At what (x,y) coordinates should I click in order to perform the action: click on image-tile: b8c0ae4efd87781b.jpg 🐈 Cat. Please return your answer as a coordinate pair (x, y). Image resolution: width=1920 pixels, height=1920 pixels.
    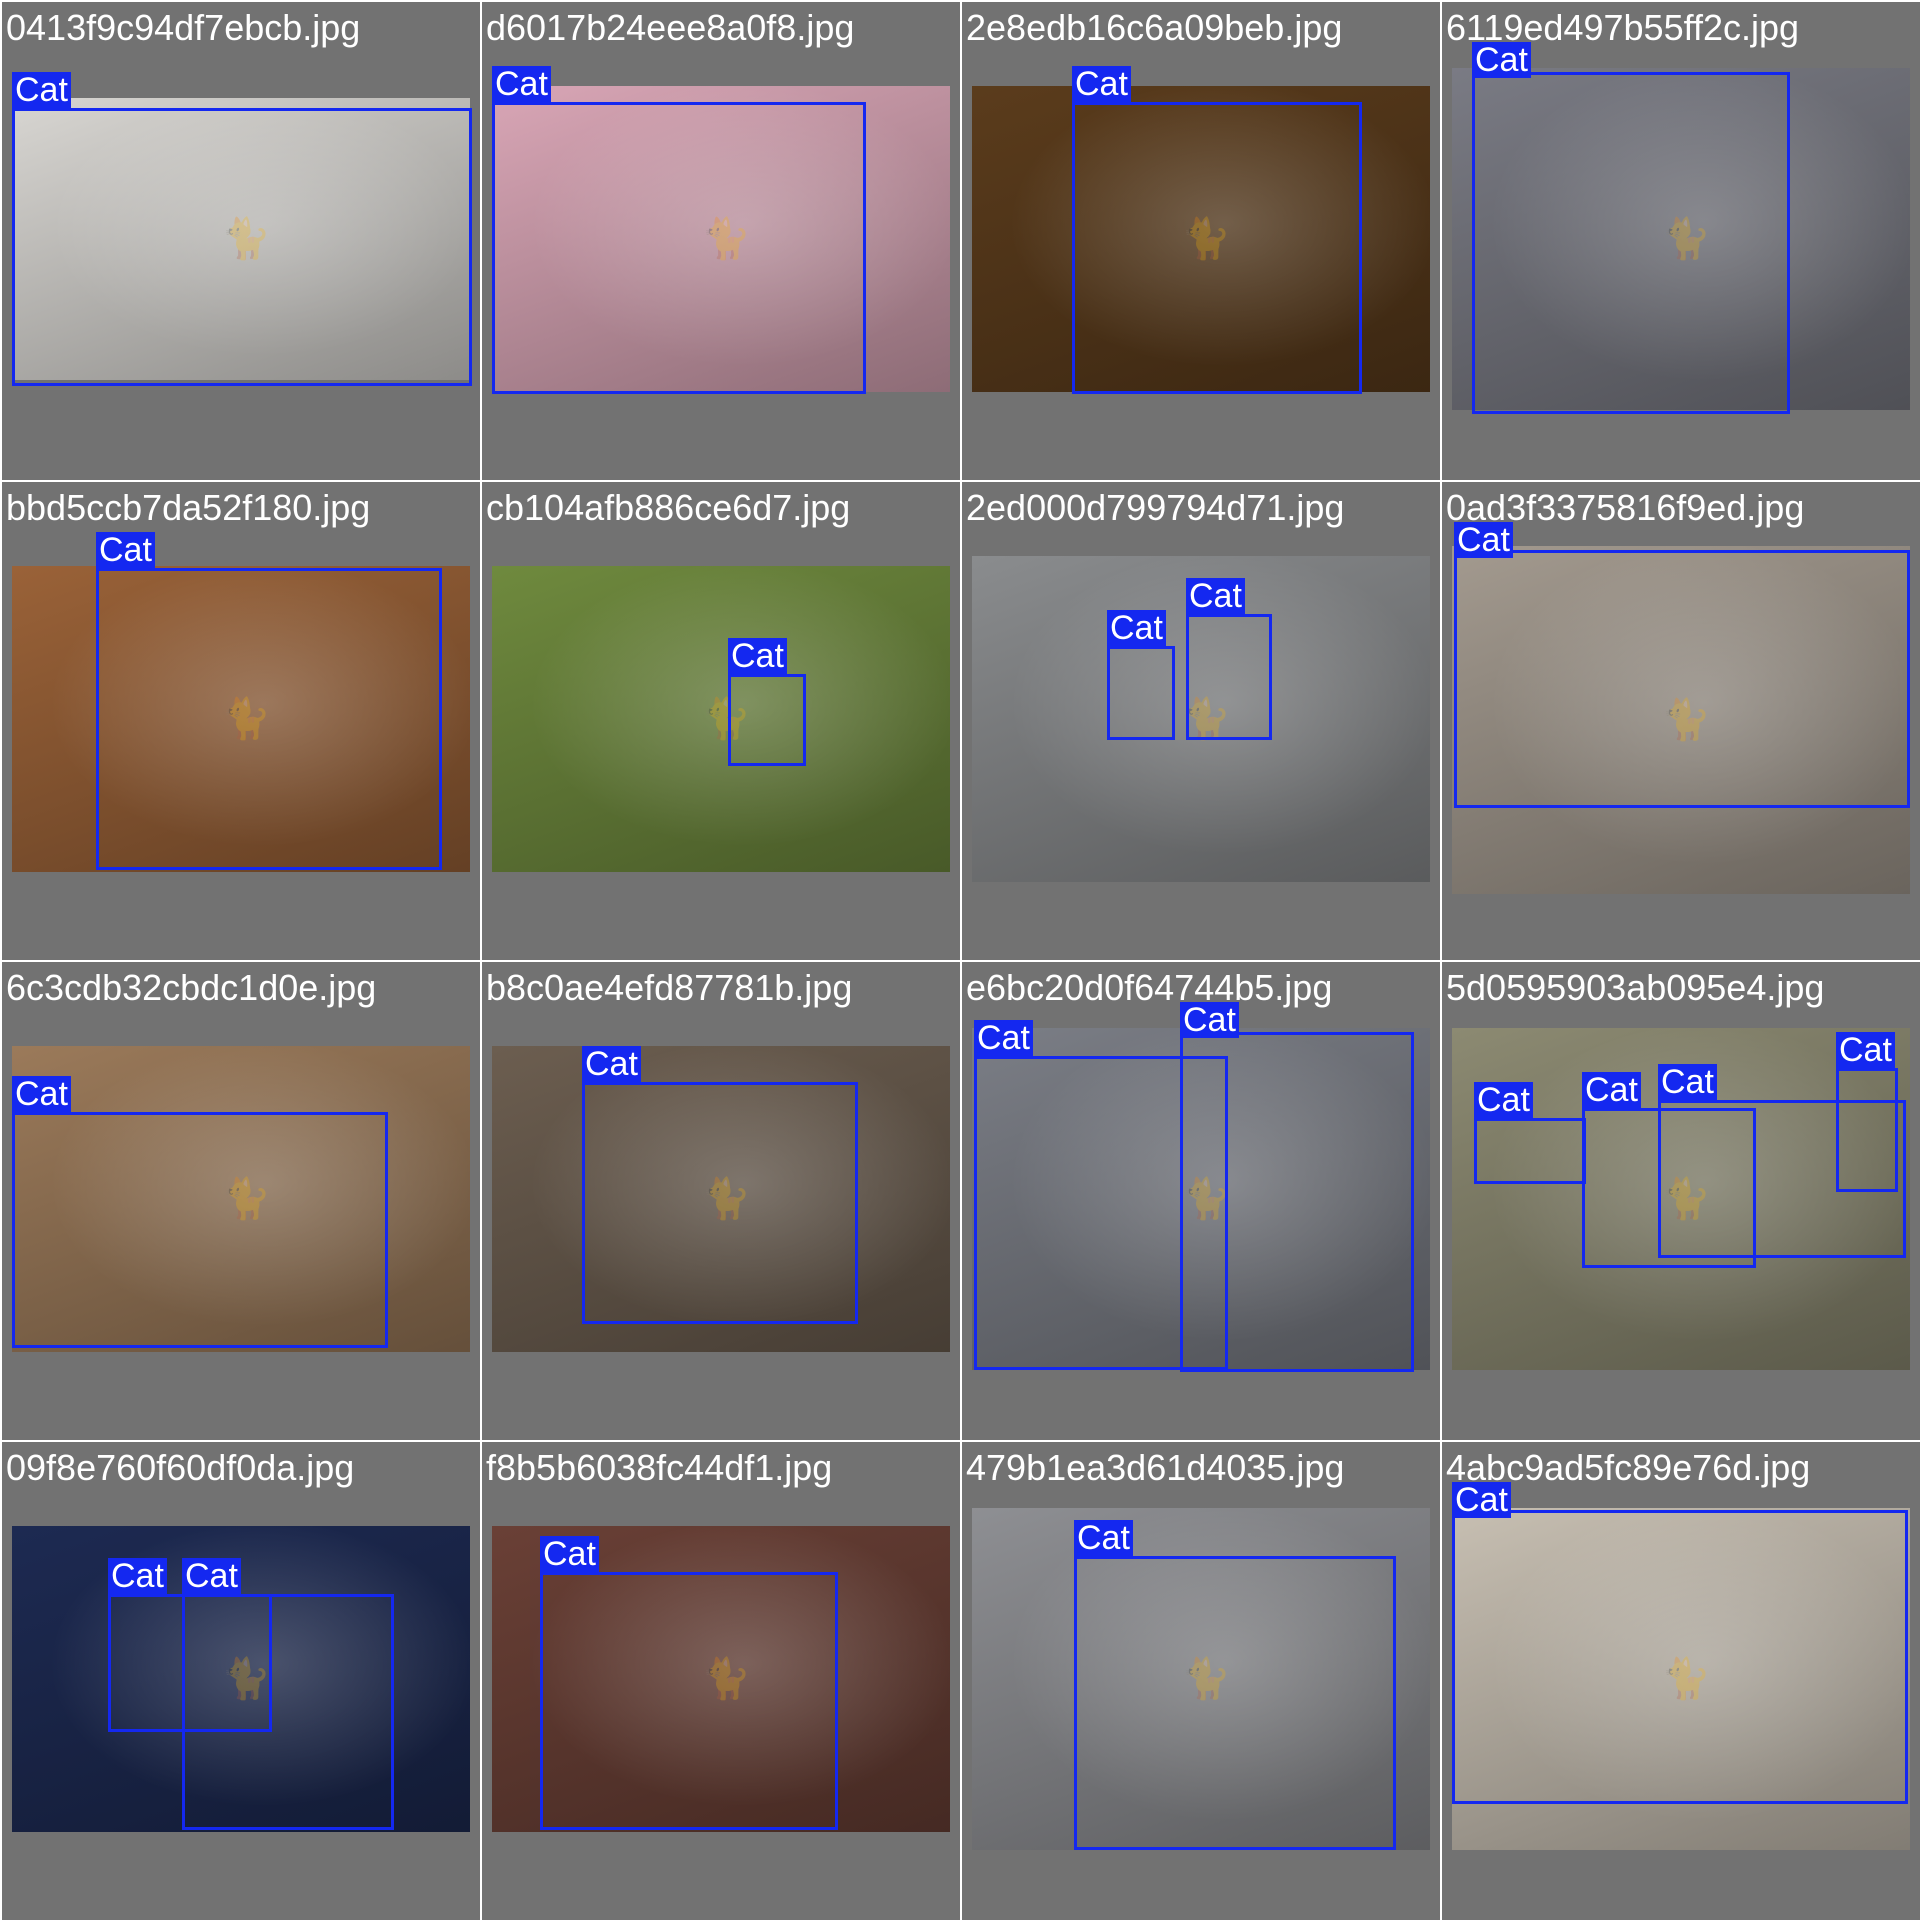
    Looking at the image, I should click on (721, 1201).